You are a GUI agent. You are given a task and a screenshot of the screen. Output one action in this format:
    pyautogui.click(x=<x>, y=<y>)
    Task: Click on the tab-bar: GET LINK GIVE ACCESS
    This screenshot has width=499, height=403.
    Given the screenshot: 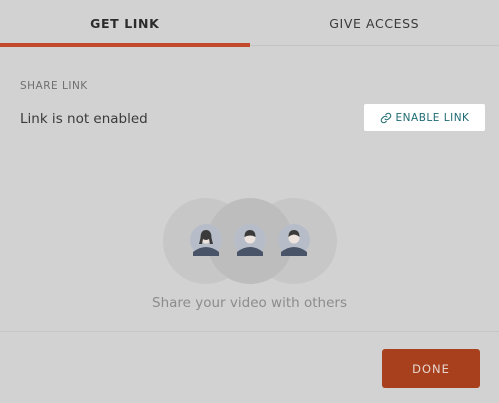 What is the action you would take?
    pyautogui.click(x=249, y=23)
    